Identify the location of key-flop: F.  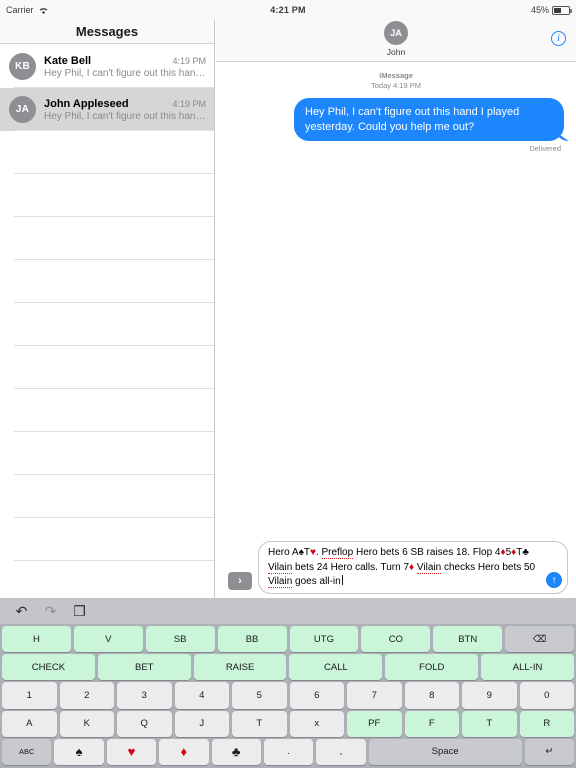
(431, 723).